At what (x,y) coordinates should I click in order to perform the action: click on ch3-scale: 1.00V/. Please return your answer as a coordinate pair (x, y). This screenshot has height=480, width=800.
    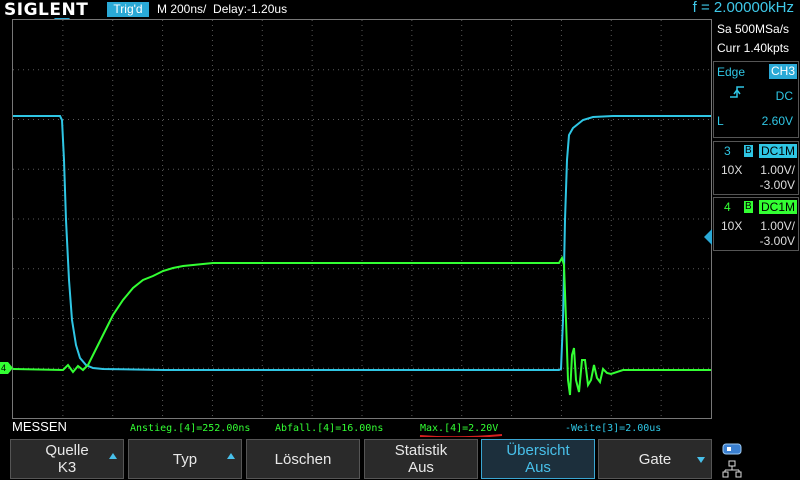
    Looking at the image, I should click on (777, 170).